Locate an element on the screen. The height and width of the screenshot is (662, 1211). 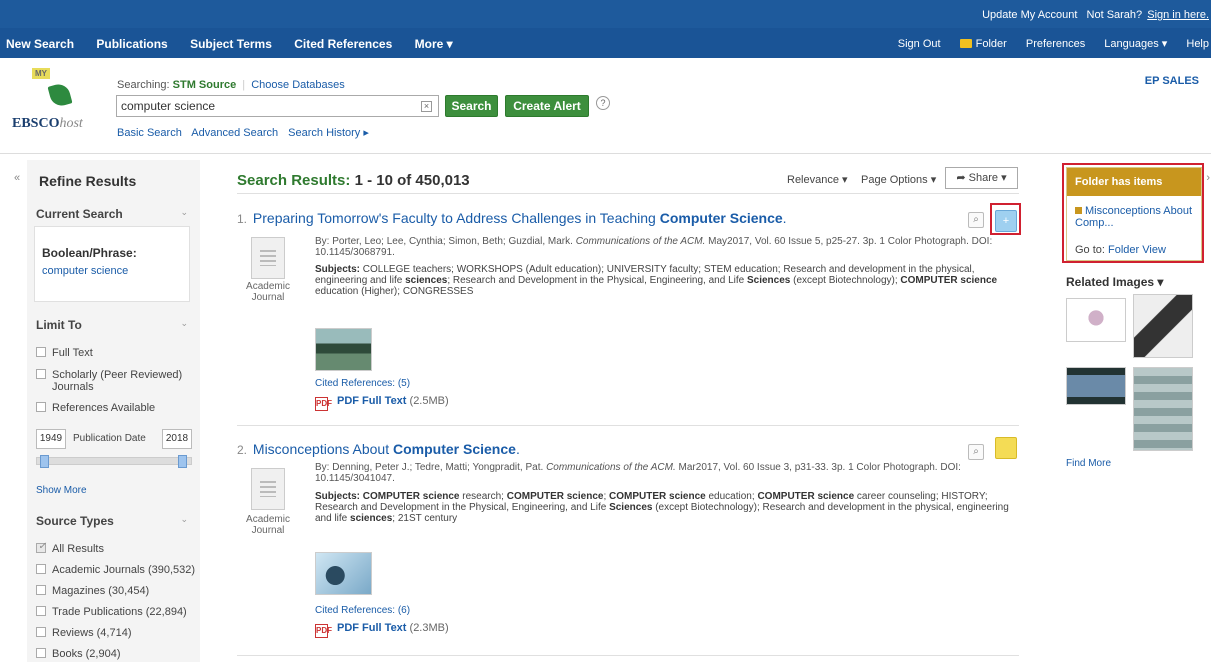
search-button: Search is located at coordinates (471, 106).